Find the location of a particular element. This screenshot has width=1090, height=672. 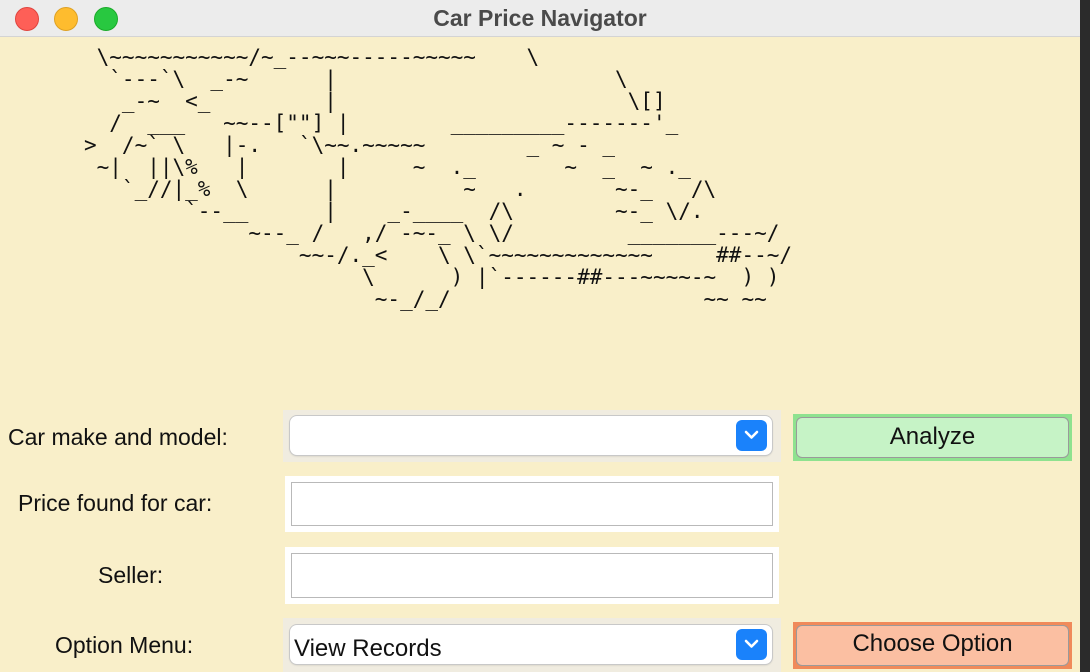

price-panel is located at coordinates (532, 504).